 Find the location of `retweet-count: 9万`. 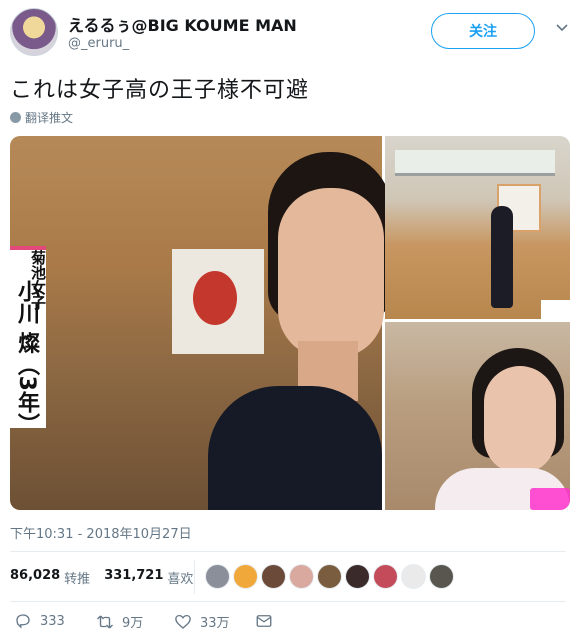

retweet-count: 9万 is located at coordinates (133, 623).